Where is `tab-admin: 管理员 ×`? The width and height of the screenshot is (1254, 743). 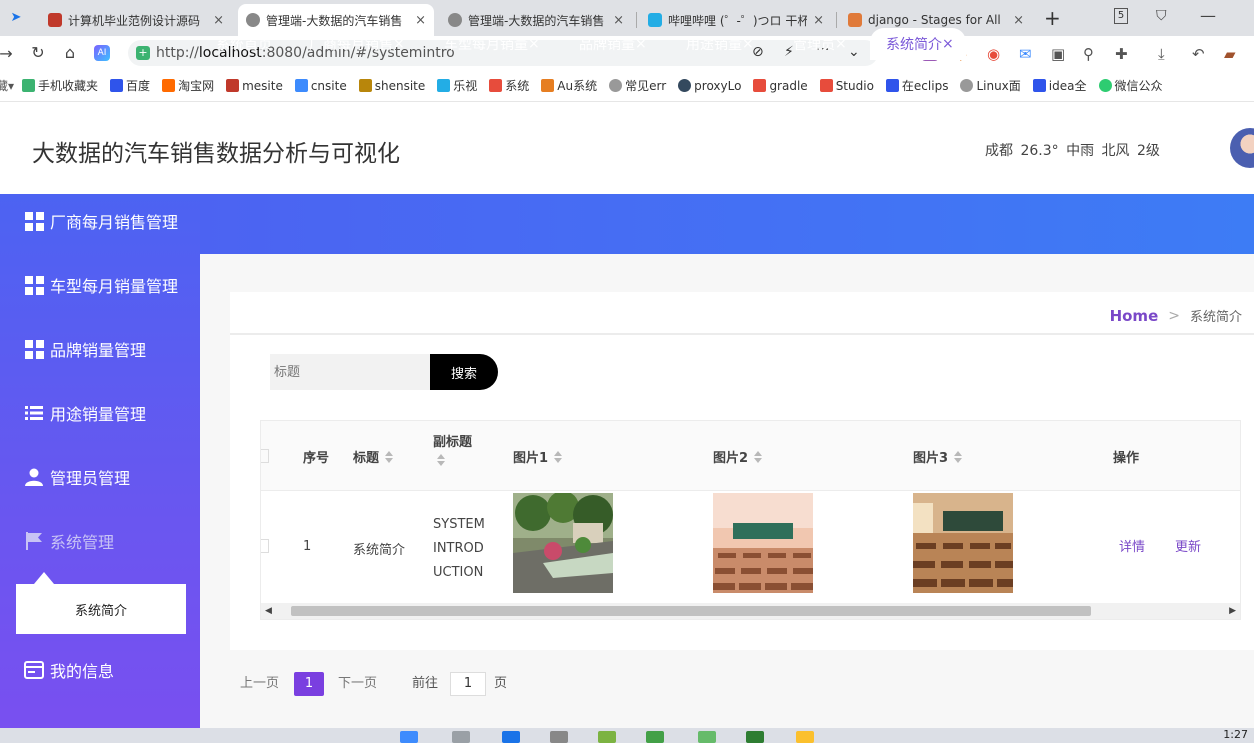 tab-admin: 管理员 × is located at coordinates (820, 44).